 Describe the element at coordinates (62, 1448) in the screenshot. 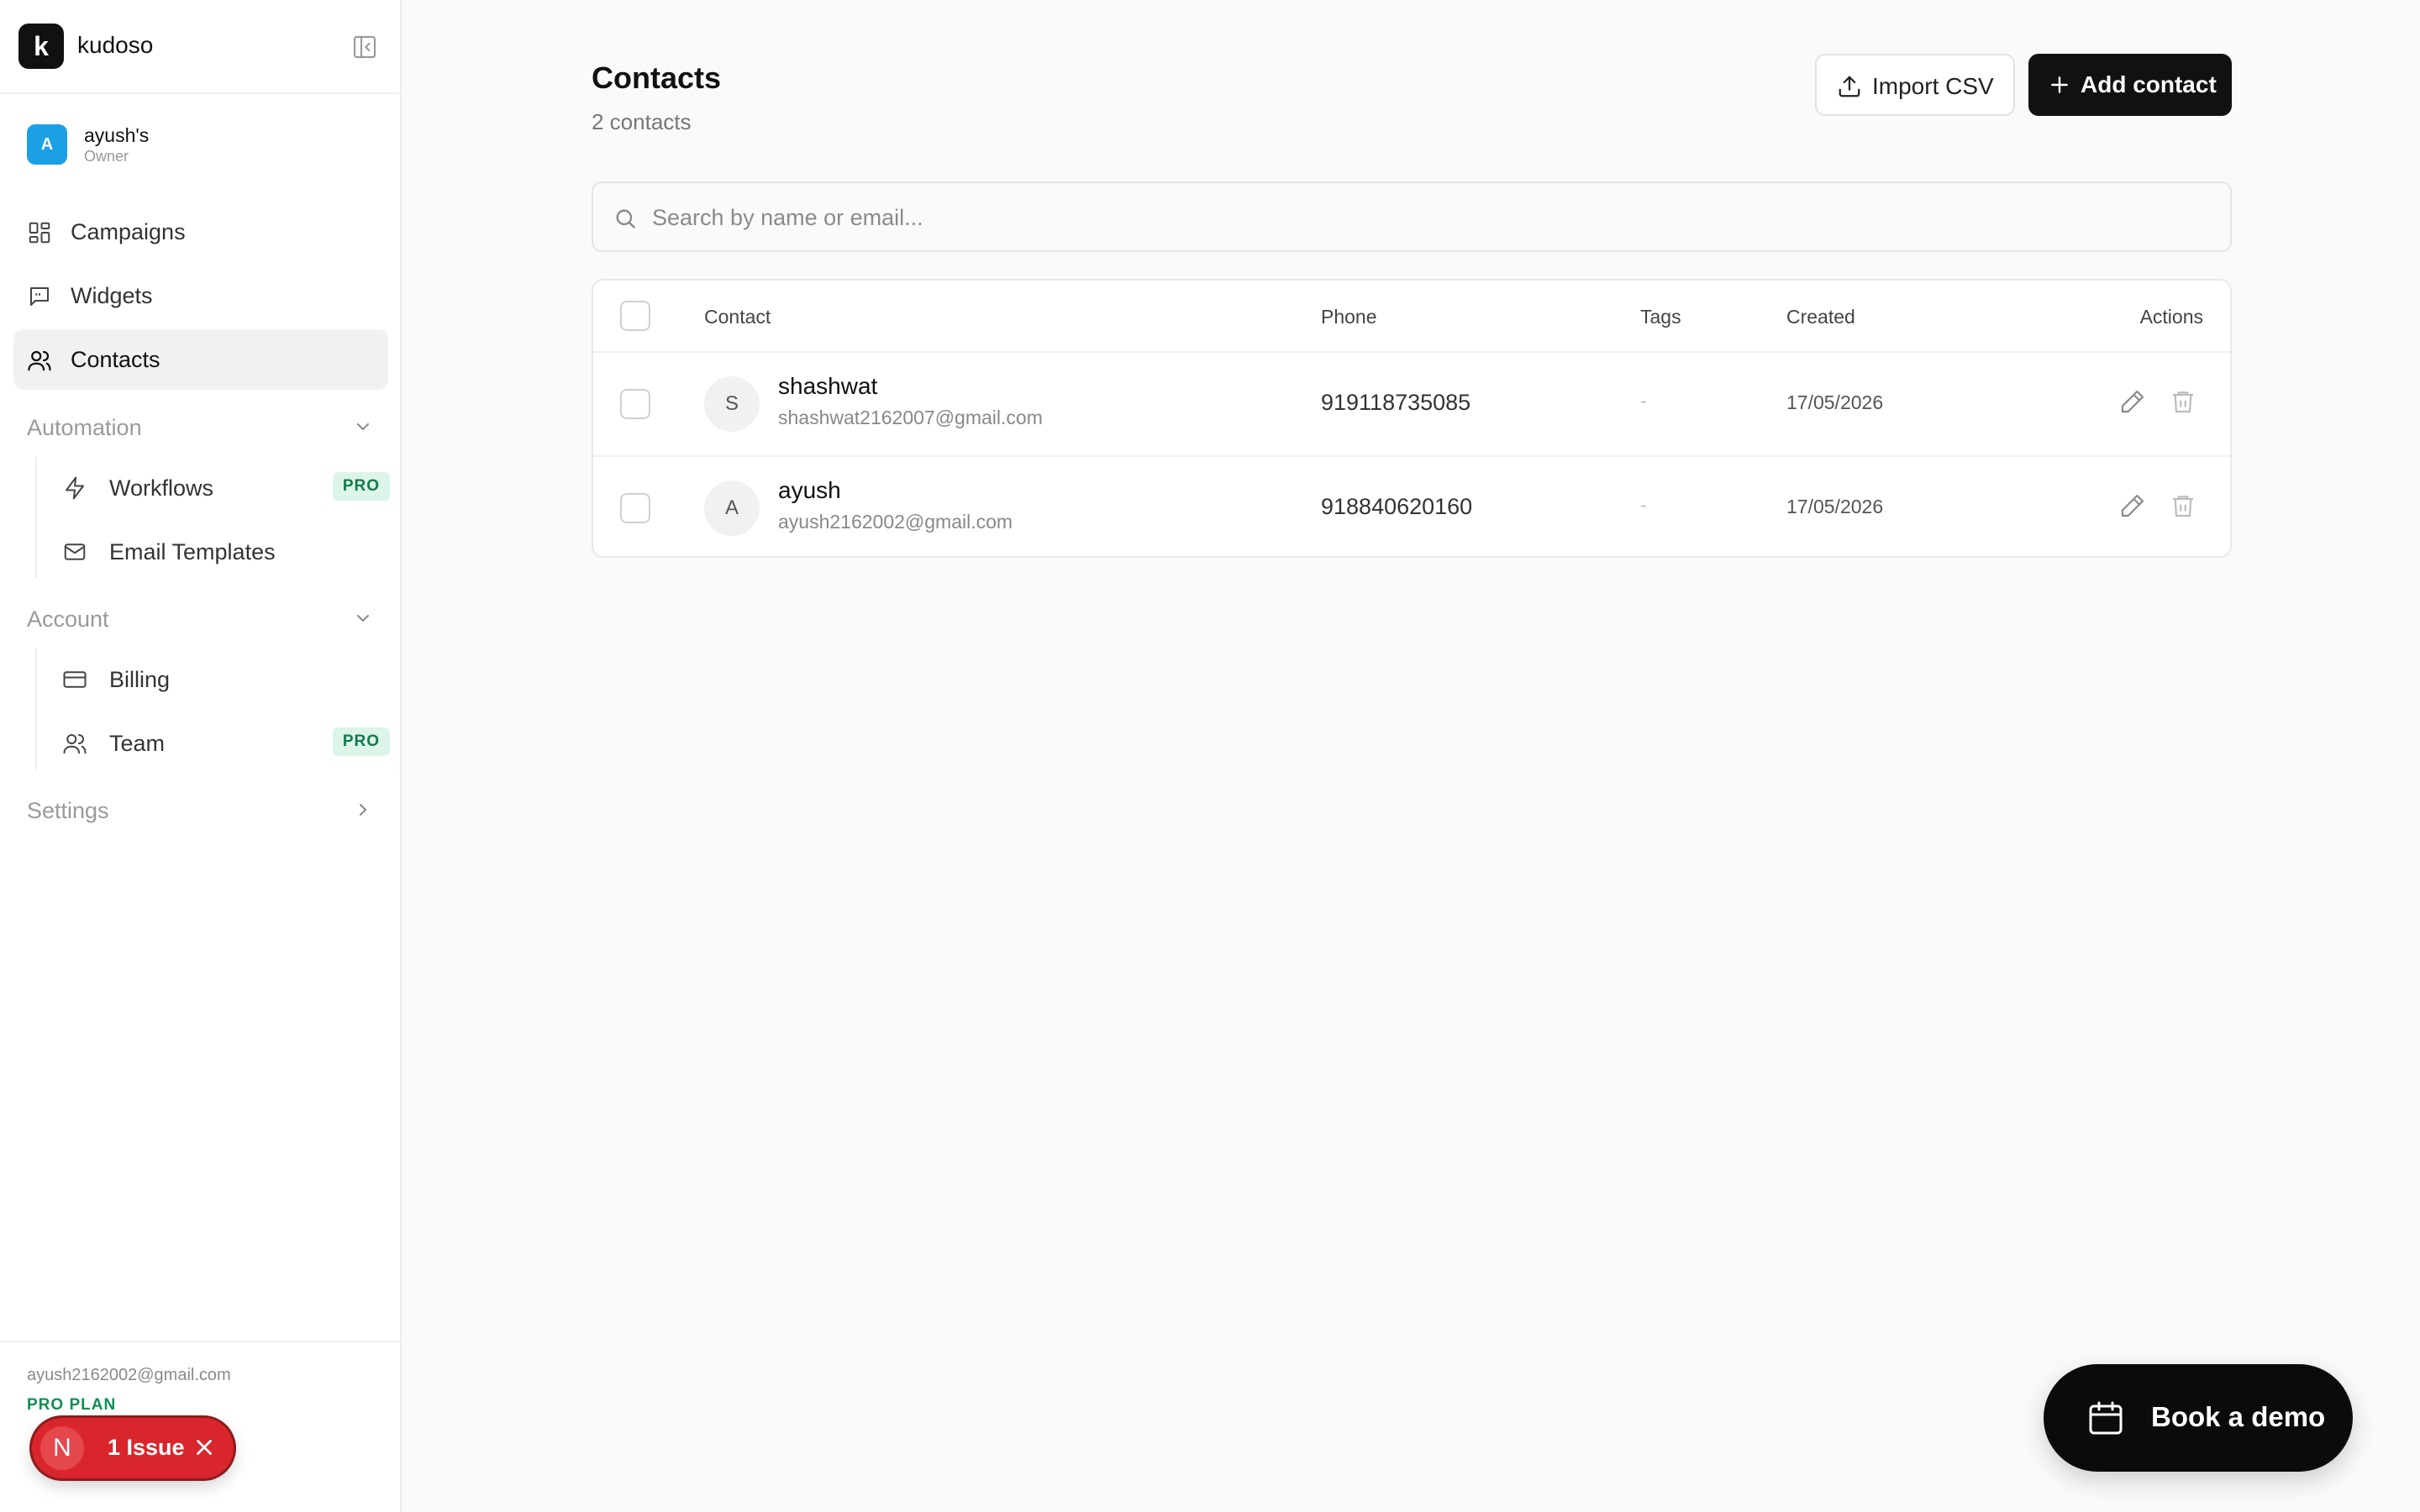

I see `nextjs-logo-icon: N` at that location.